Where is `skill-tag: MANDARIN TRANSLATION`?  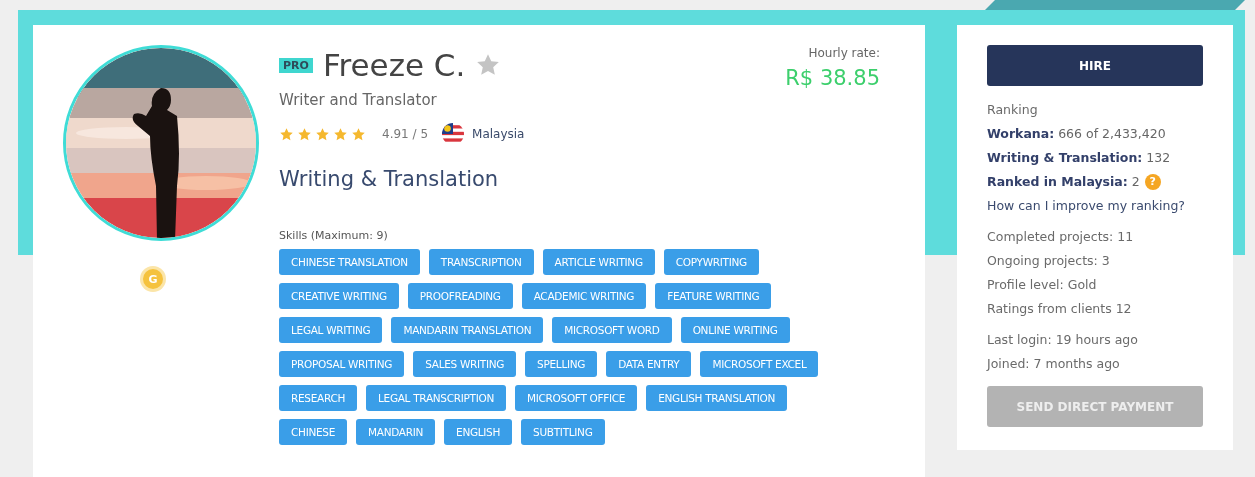
skill-tag: MANDARIN TRANSLATION is located at coordinates (467, 330).